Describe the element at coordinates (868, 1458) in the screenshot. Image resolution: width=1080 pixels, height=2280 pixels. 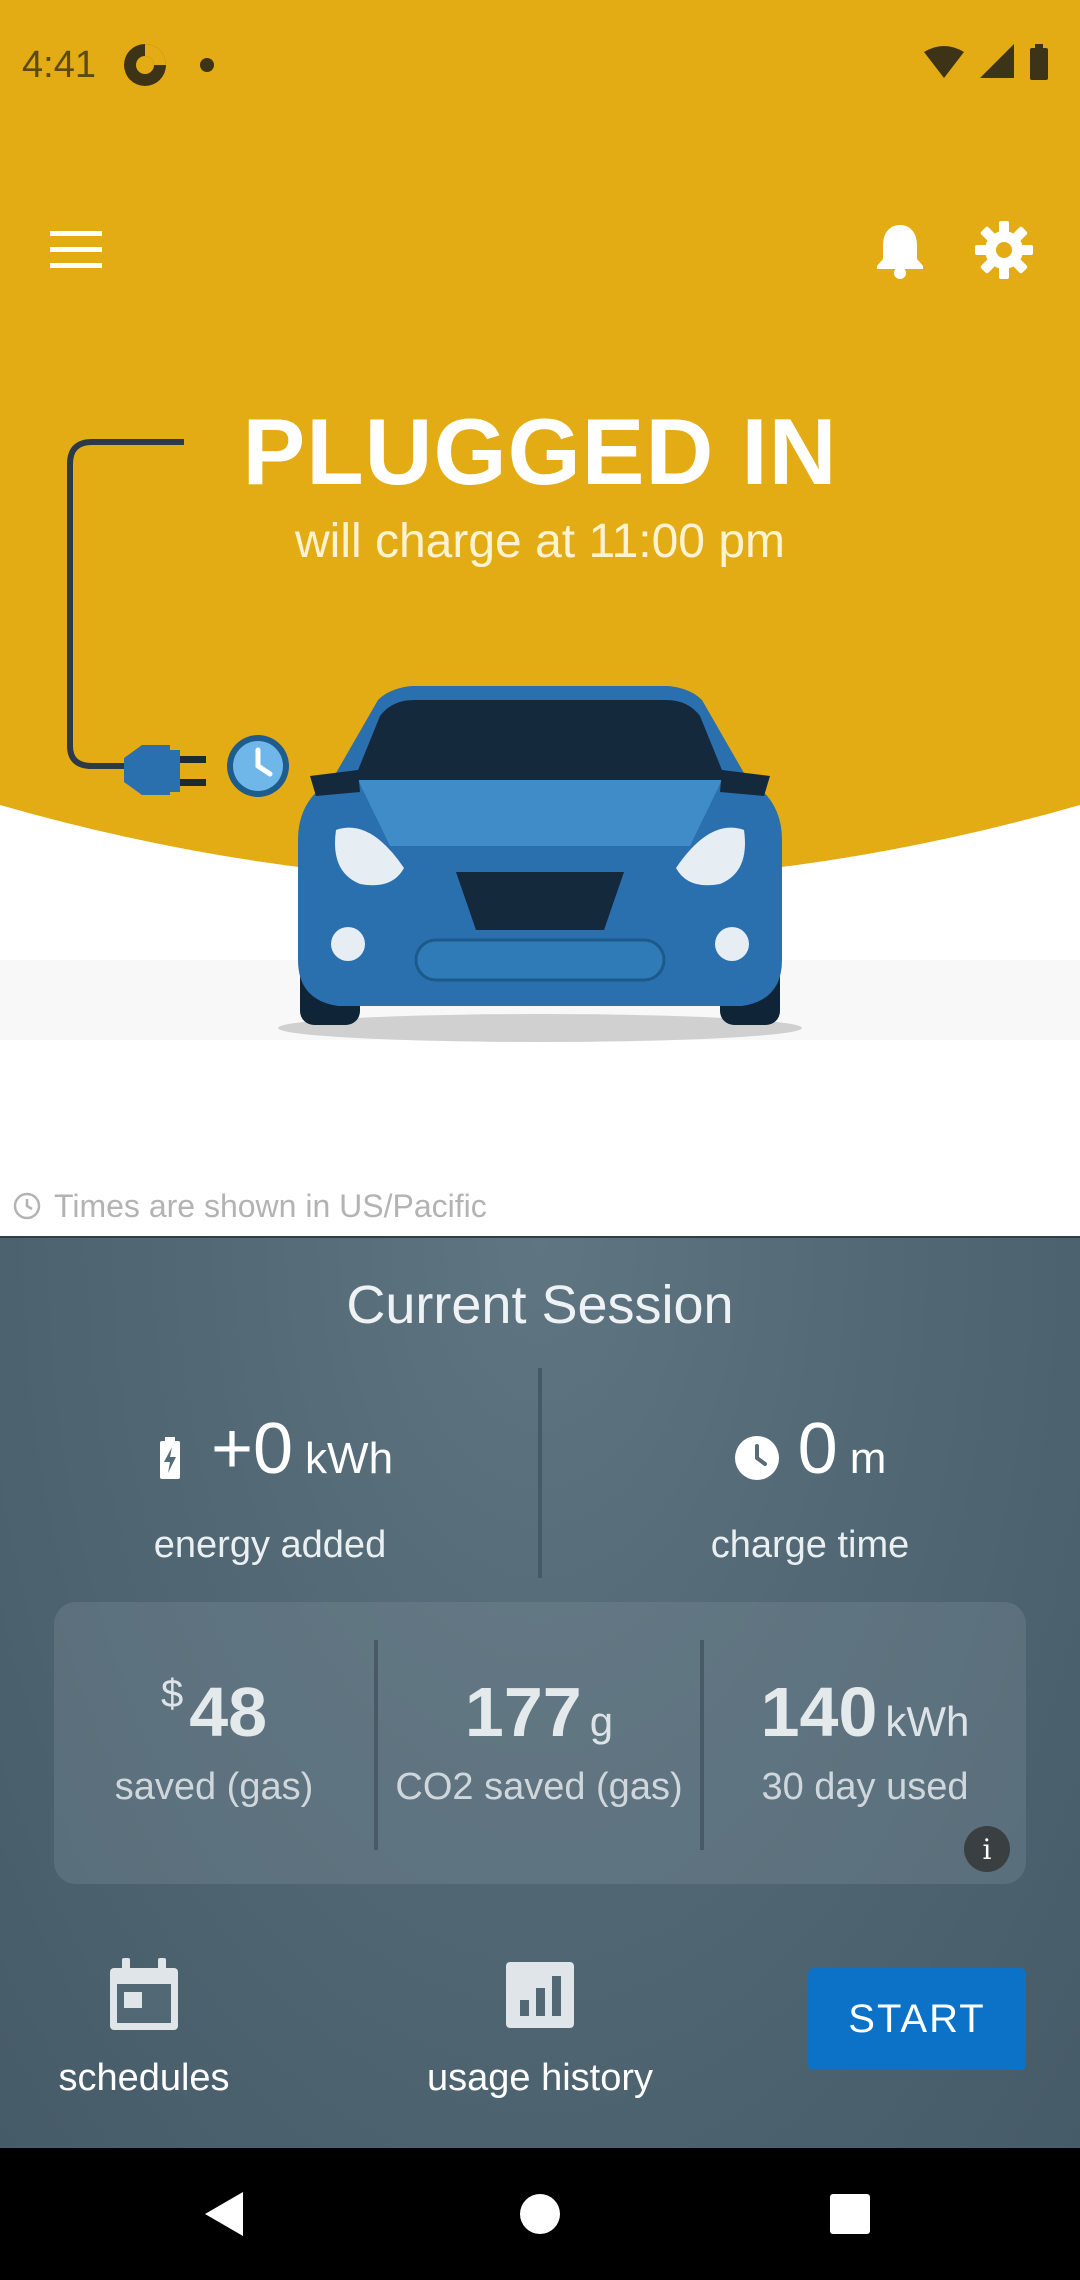
I see `charge-time-unit: m` at that location.